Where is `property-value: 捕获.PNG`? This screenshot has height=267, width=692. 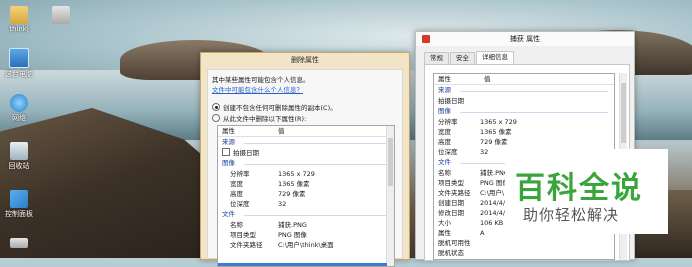
property-value: 捕获.PNG is located at coordinates (292, 225).